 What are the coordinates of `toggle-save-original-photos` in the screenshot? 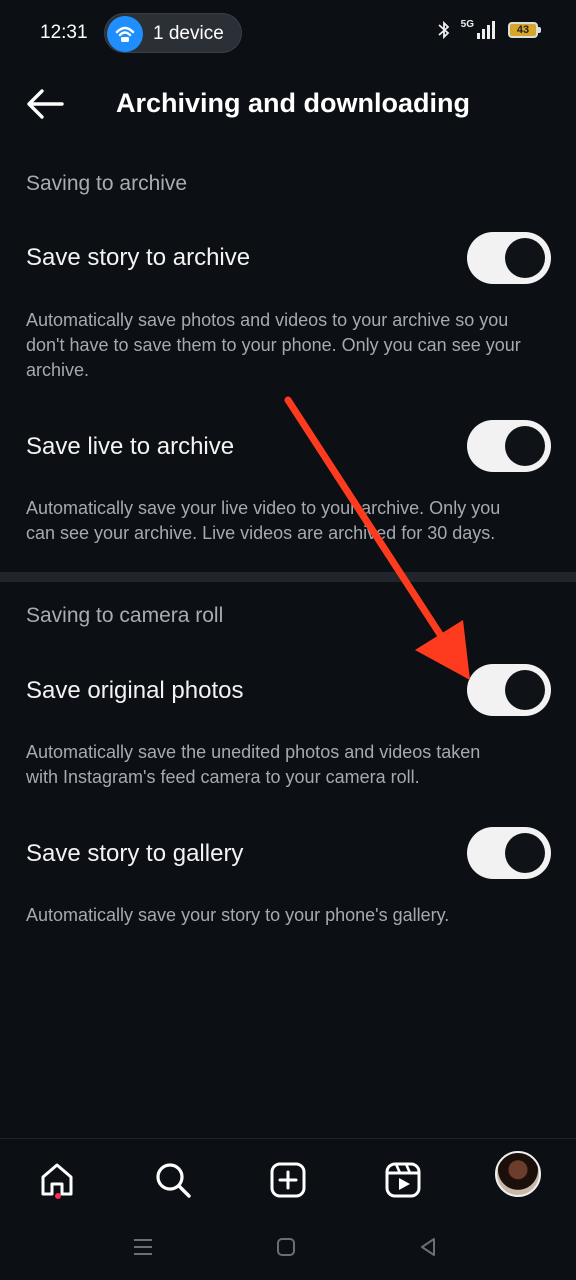 It's located at (509, 690).